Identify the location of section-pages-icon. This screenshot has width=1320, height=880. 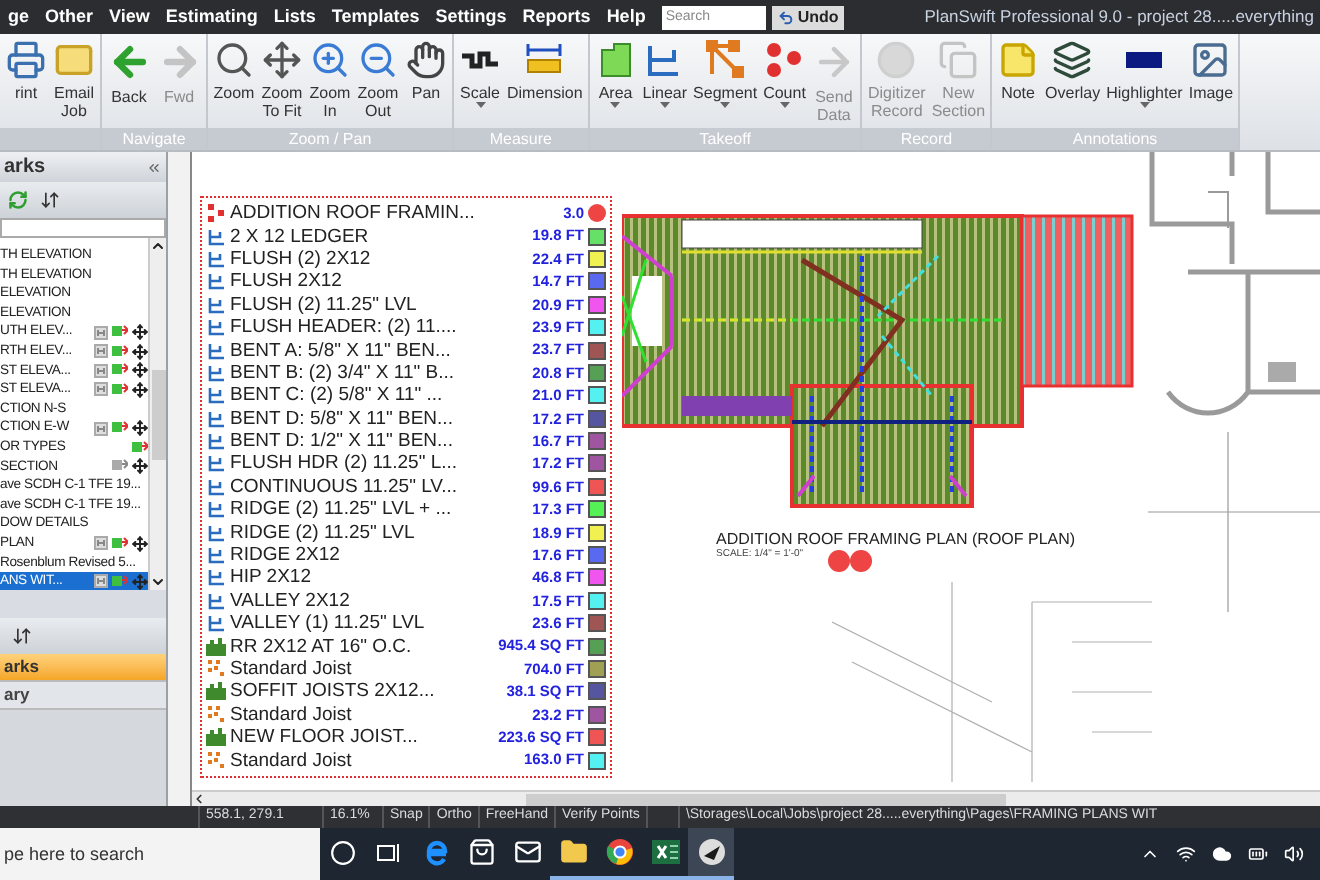
(958, 60).